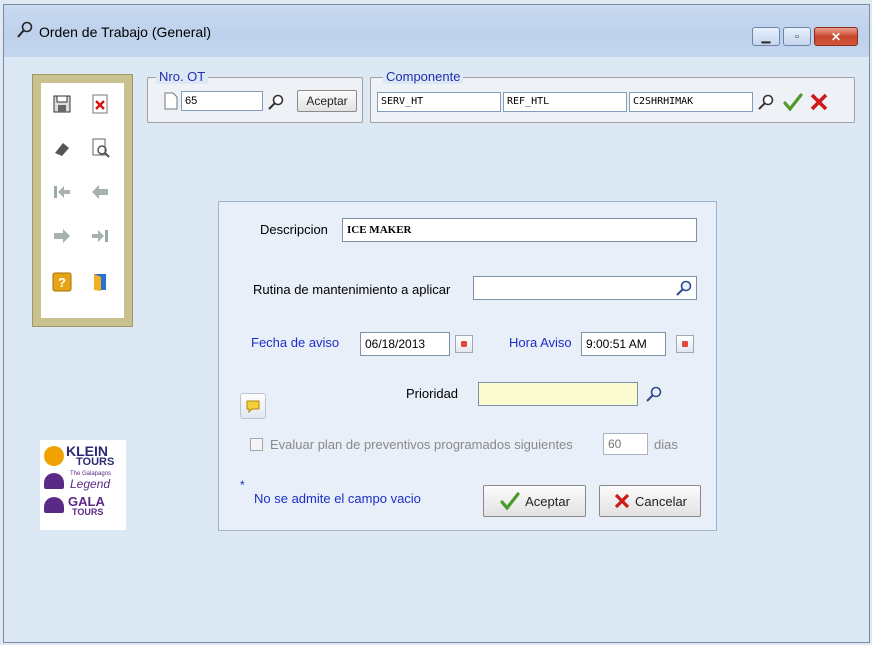  I want to click on last-record-icon, so click(100, 236).